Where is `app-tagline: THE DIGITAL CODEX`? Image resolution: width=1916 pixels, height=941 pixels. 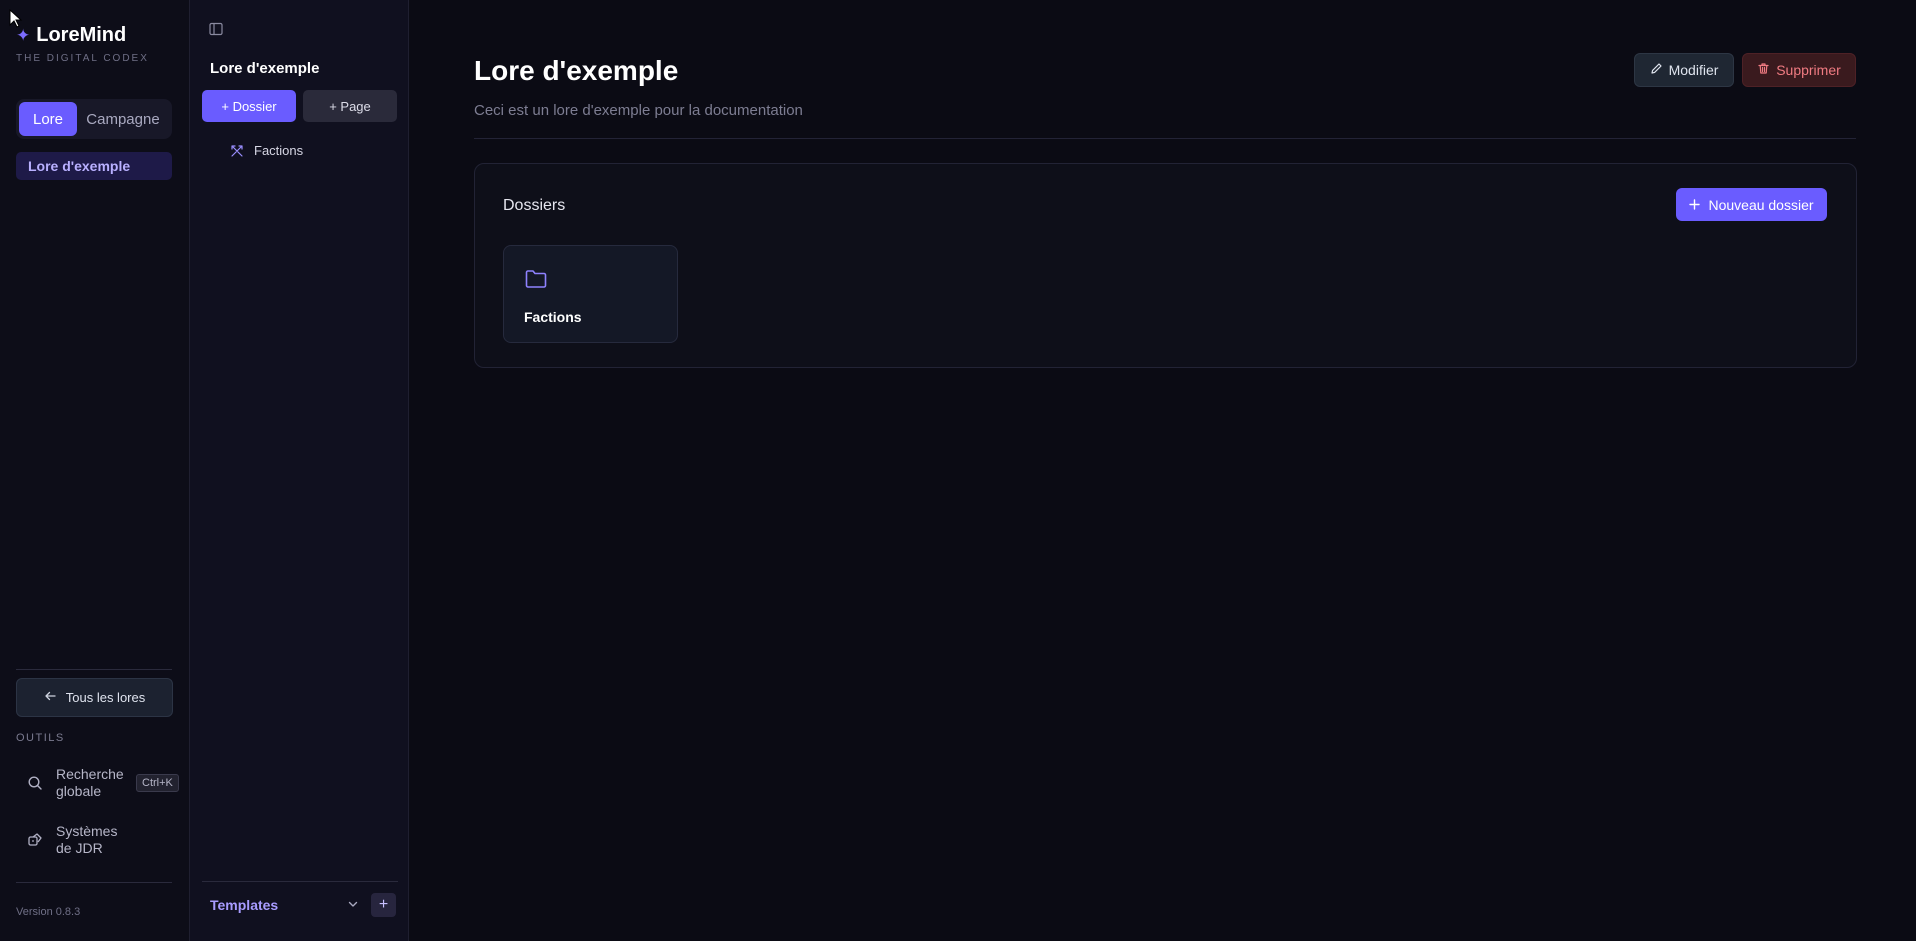
app-tagline: THE DIGITAL CODEX is located at coordinates (82, 58).